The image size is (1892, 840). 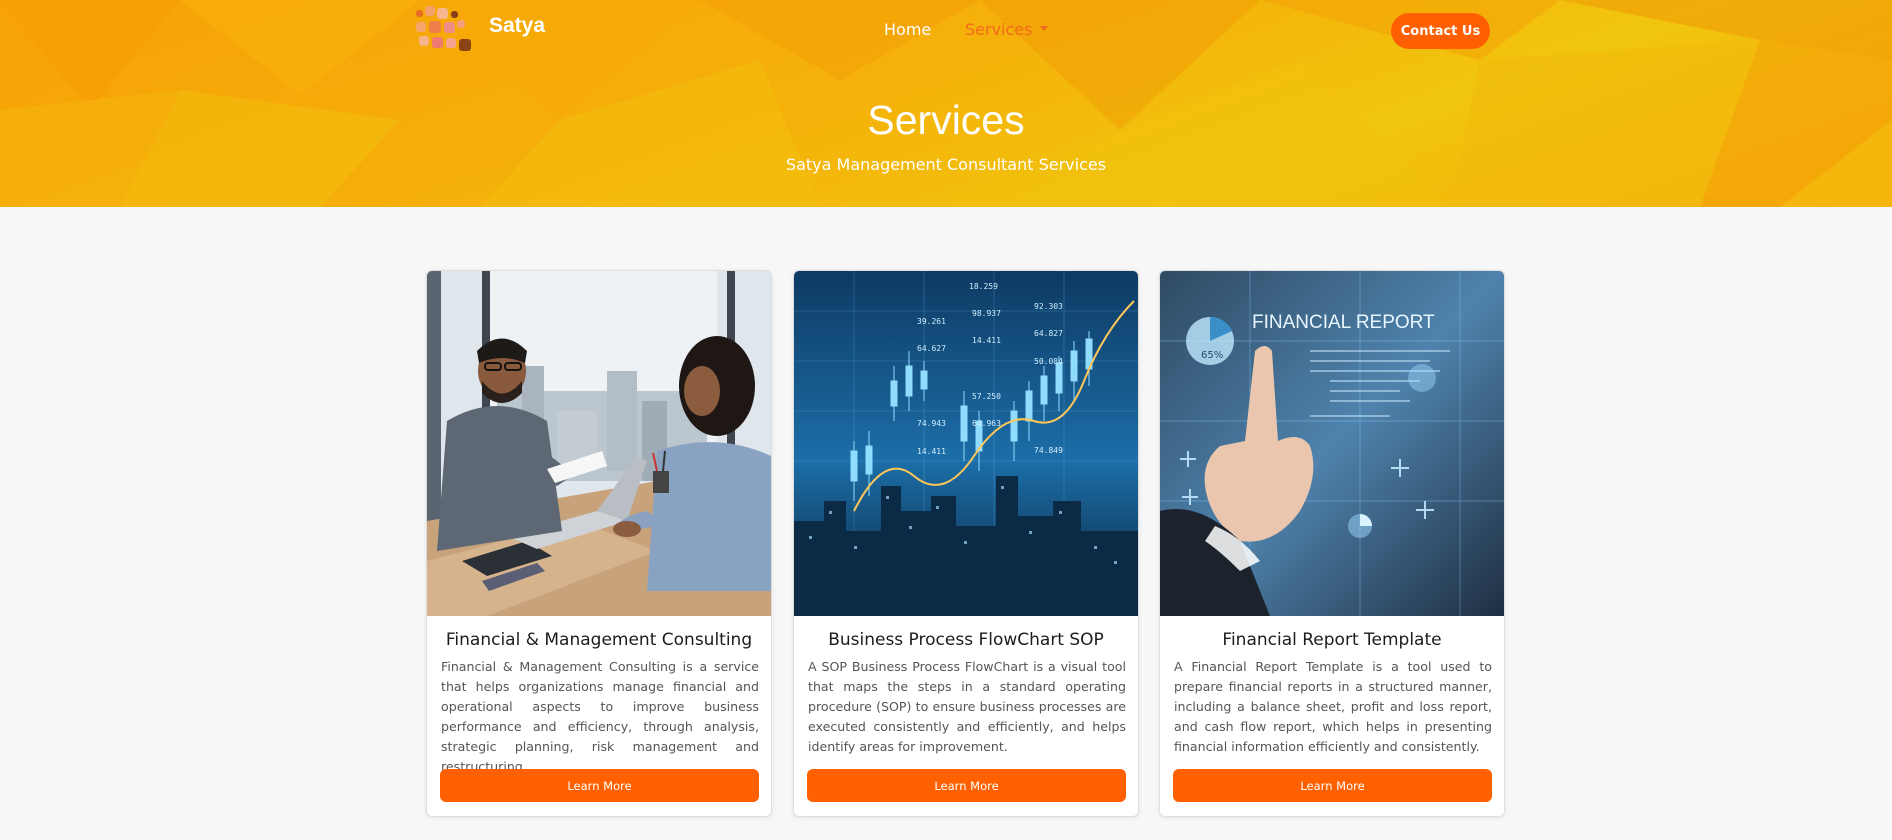 I want to click on card-title: Business Process FlowChart SOP, so click(x=966, y=640).